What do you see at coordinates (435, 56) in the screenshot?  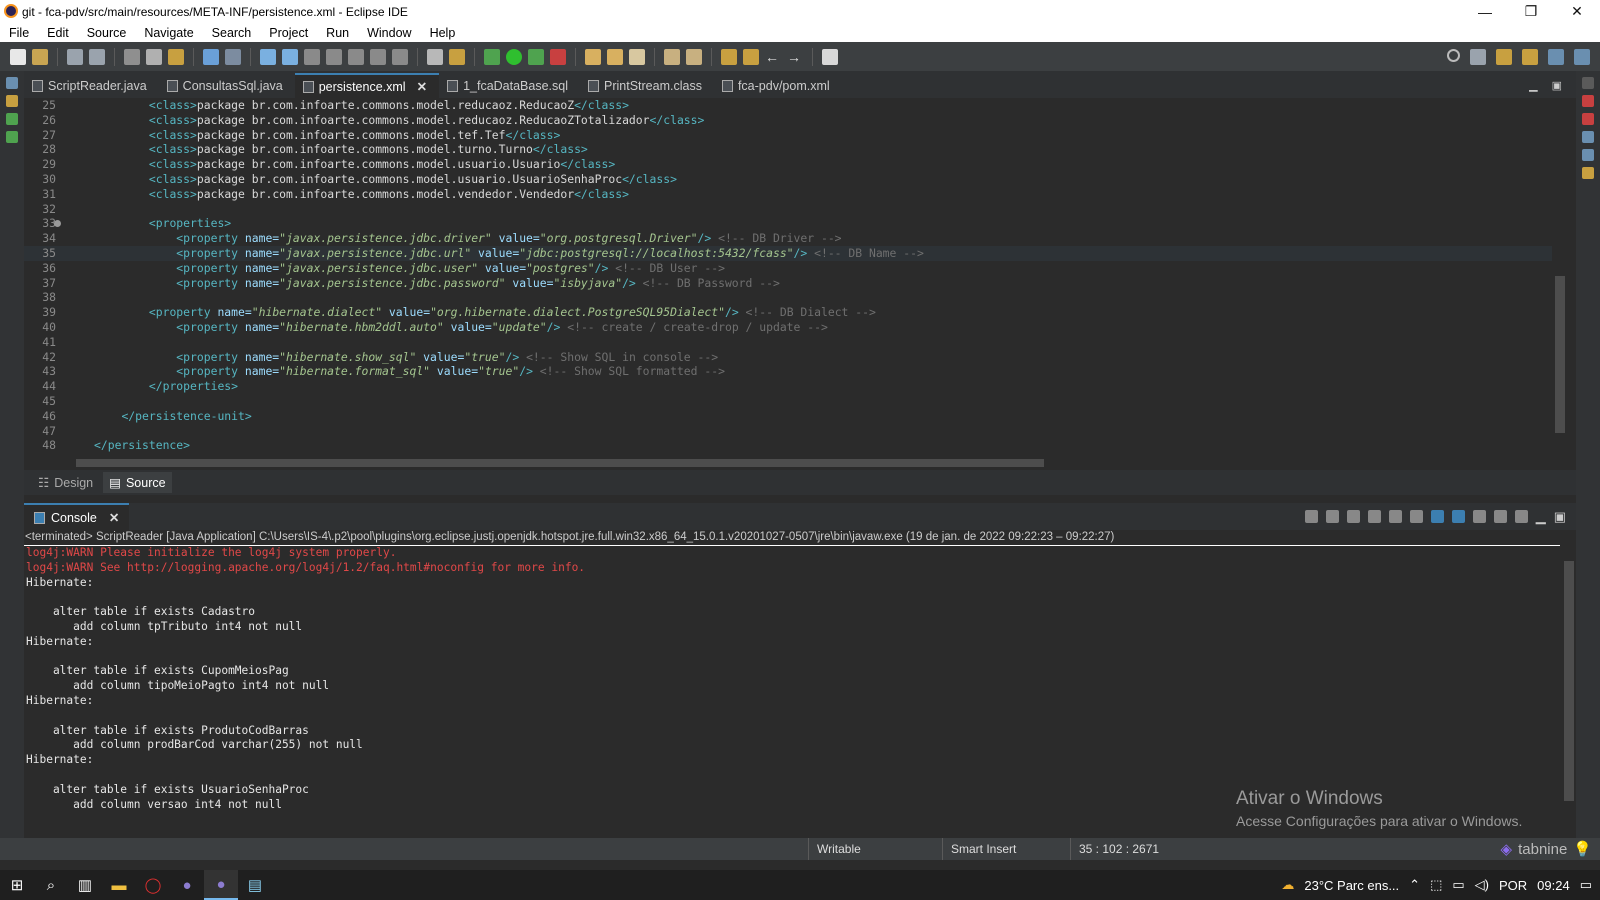 I see `drop-frame-icon` at bounding box center [435, 56].